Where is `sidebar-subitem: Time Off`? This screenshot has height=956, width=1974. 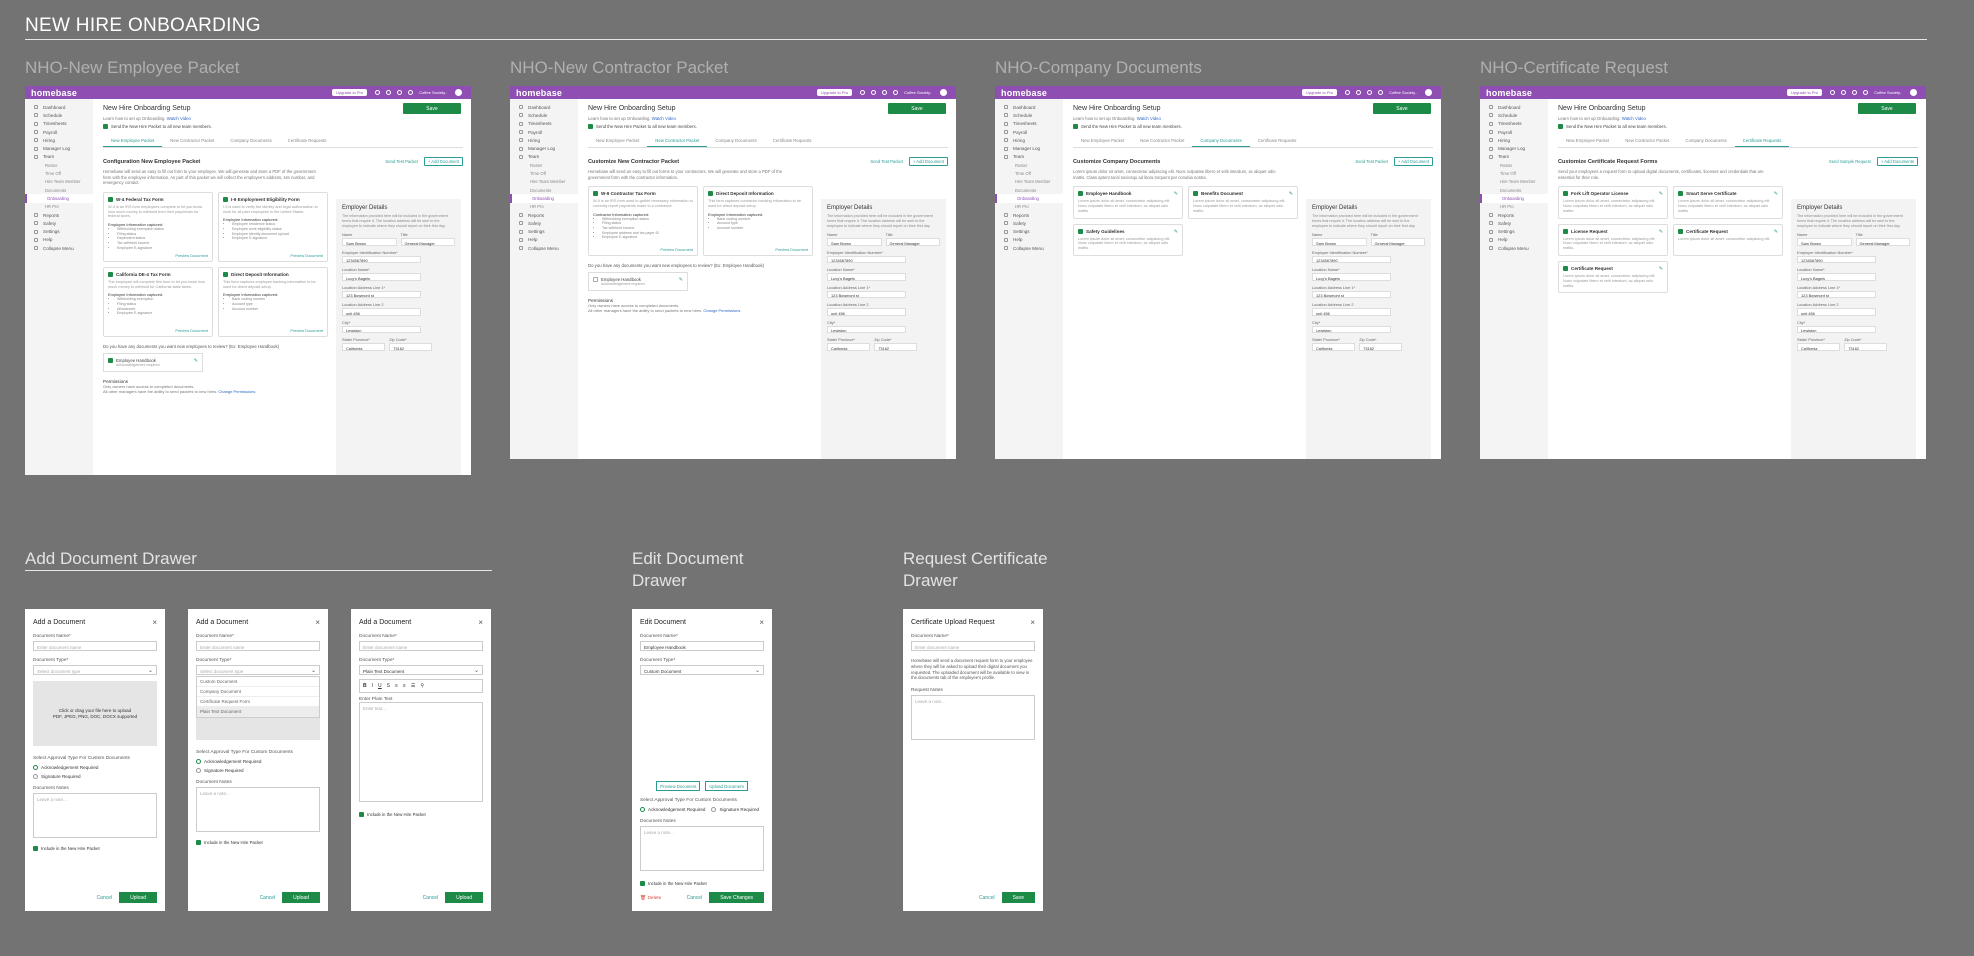
sidebar-subitem: Time Off is located at coordinates (1514, 173).